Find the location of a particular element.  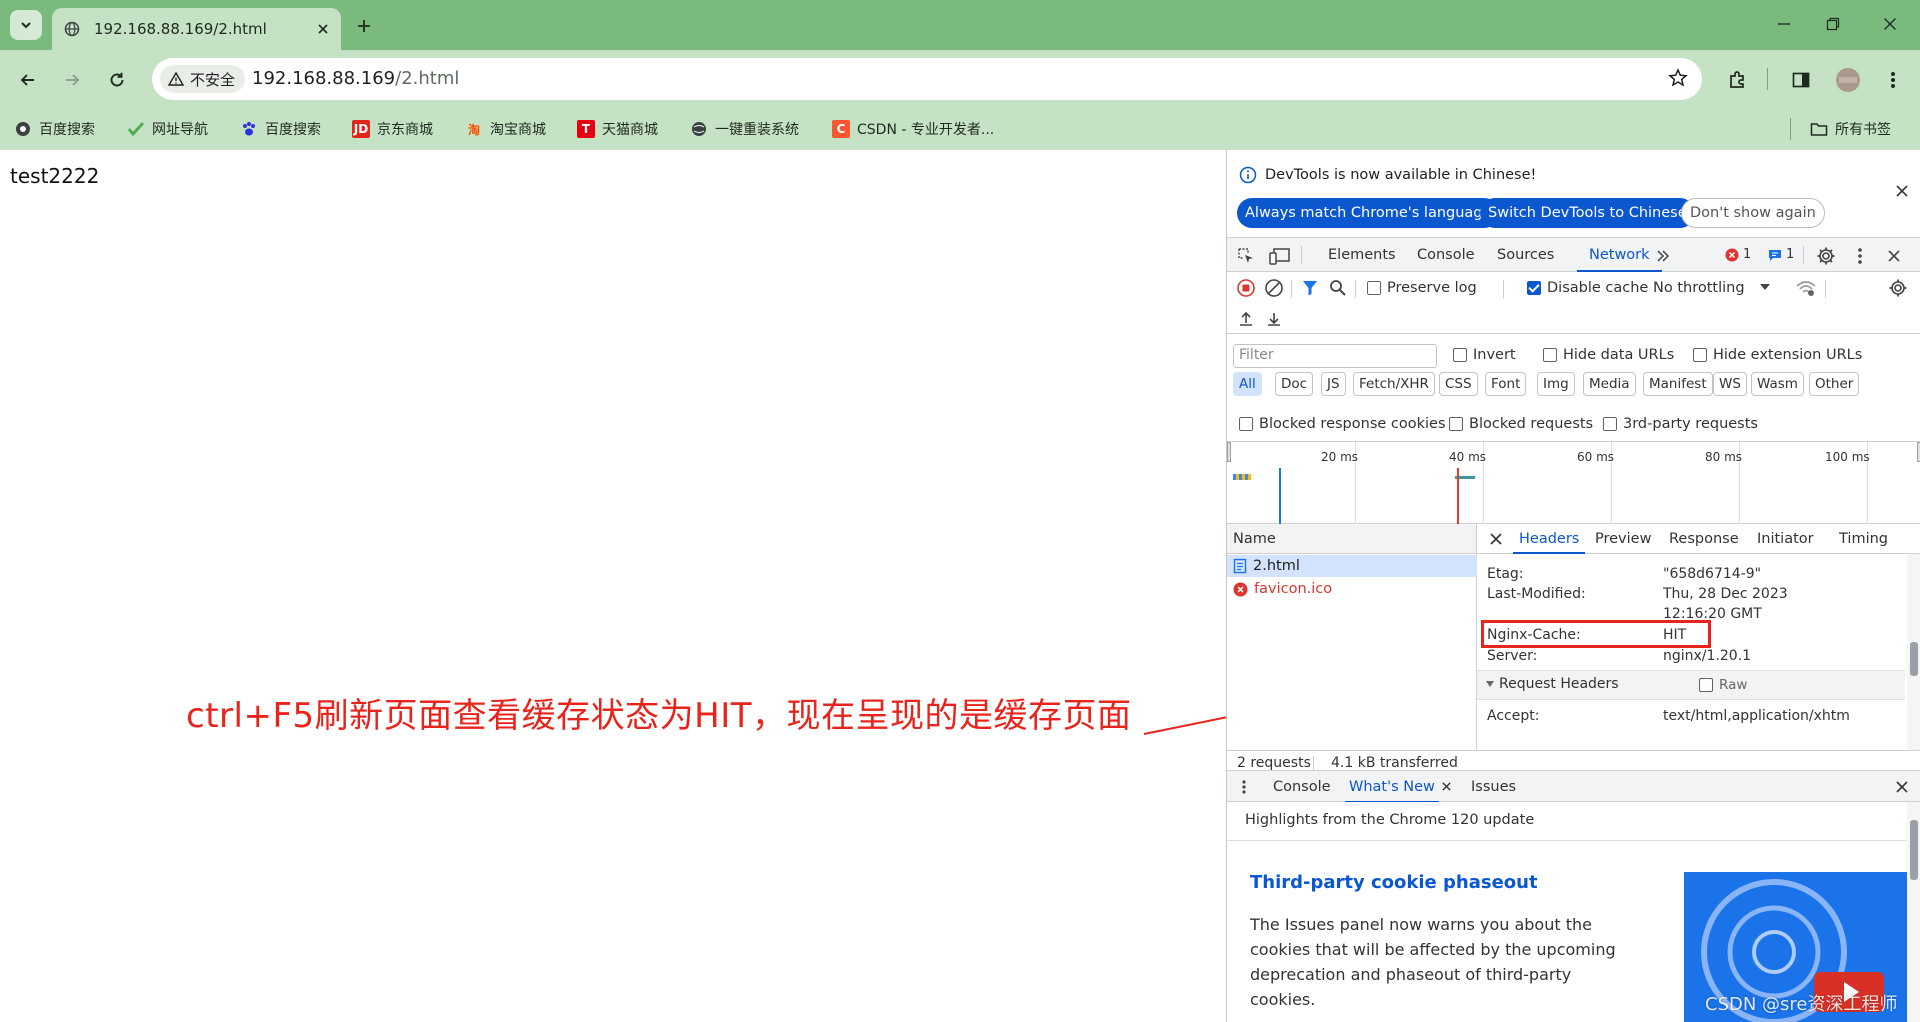

disable-cache-checkbox: Disable cache is located at coordinates (1587, 288).